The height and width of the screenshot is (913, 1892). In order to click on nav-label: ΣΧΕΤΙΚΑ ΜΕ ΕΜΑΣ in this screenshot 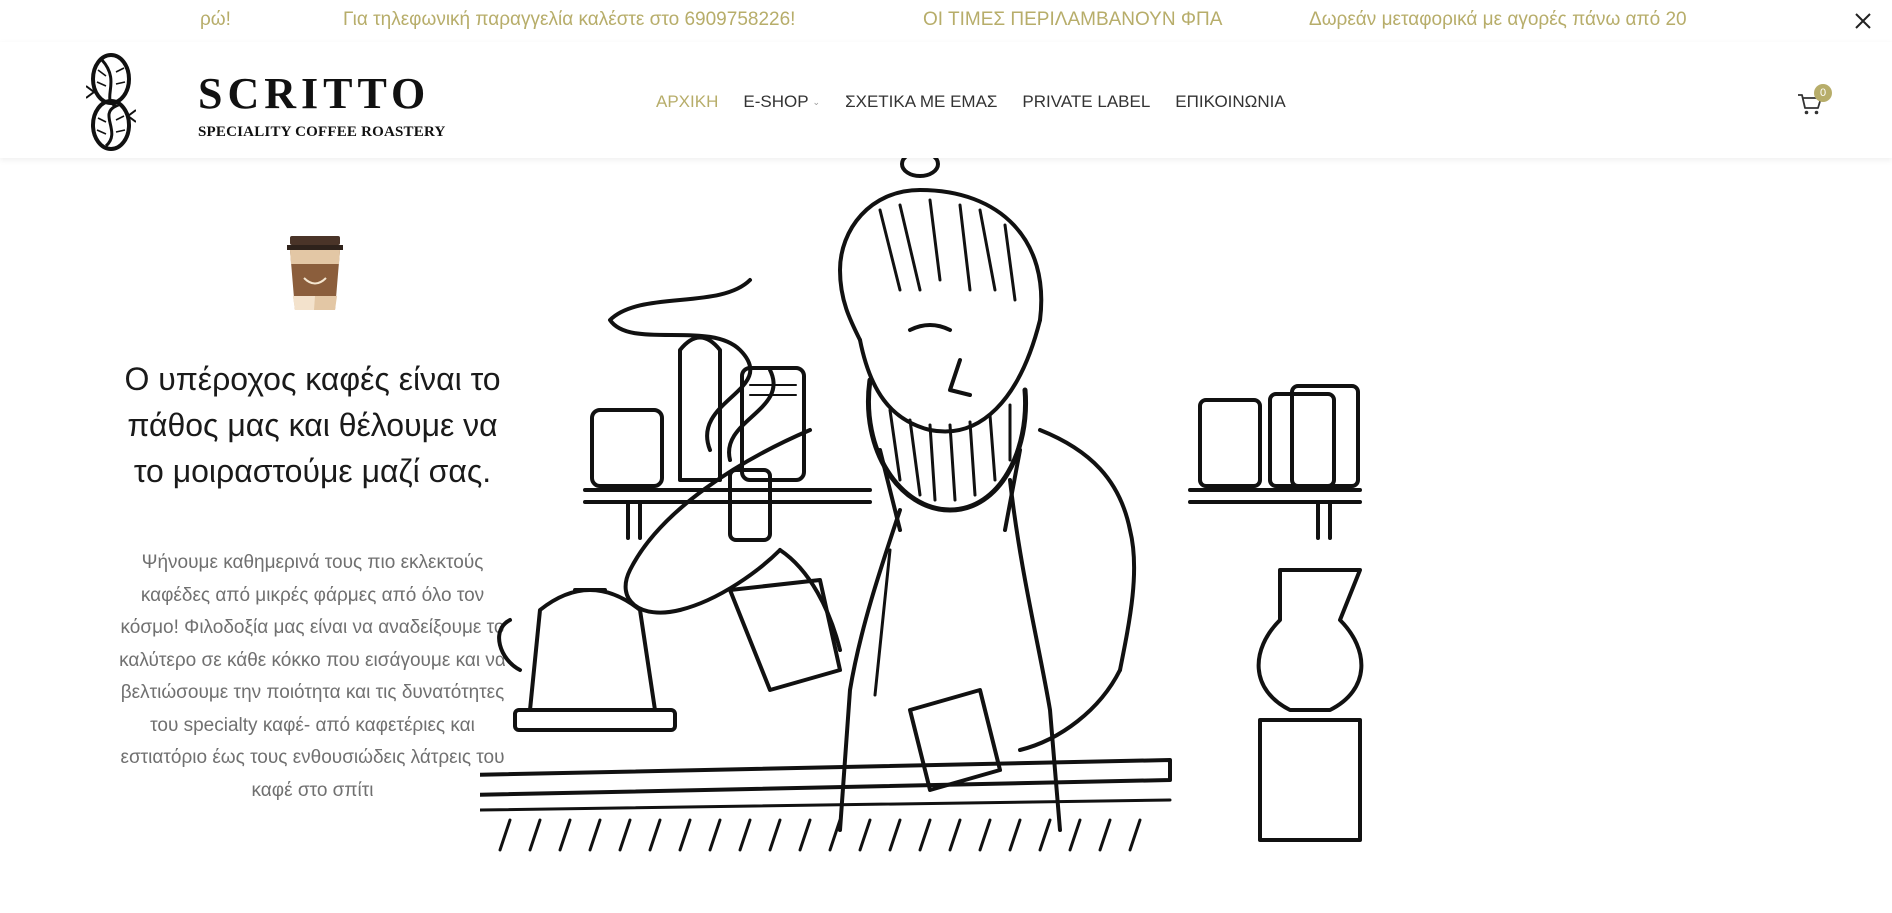, I will do `click(921, 101)`.